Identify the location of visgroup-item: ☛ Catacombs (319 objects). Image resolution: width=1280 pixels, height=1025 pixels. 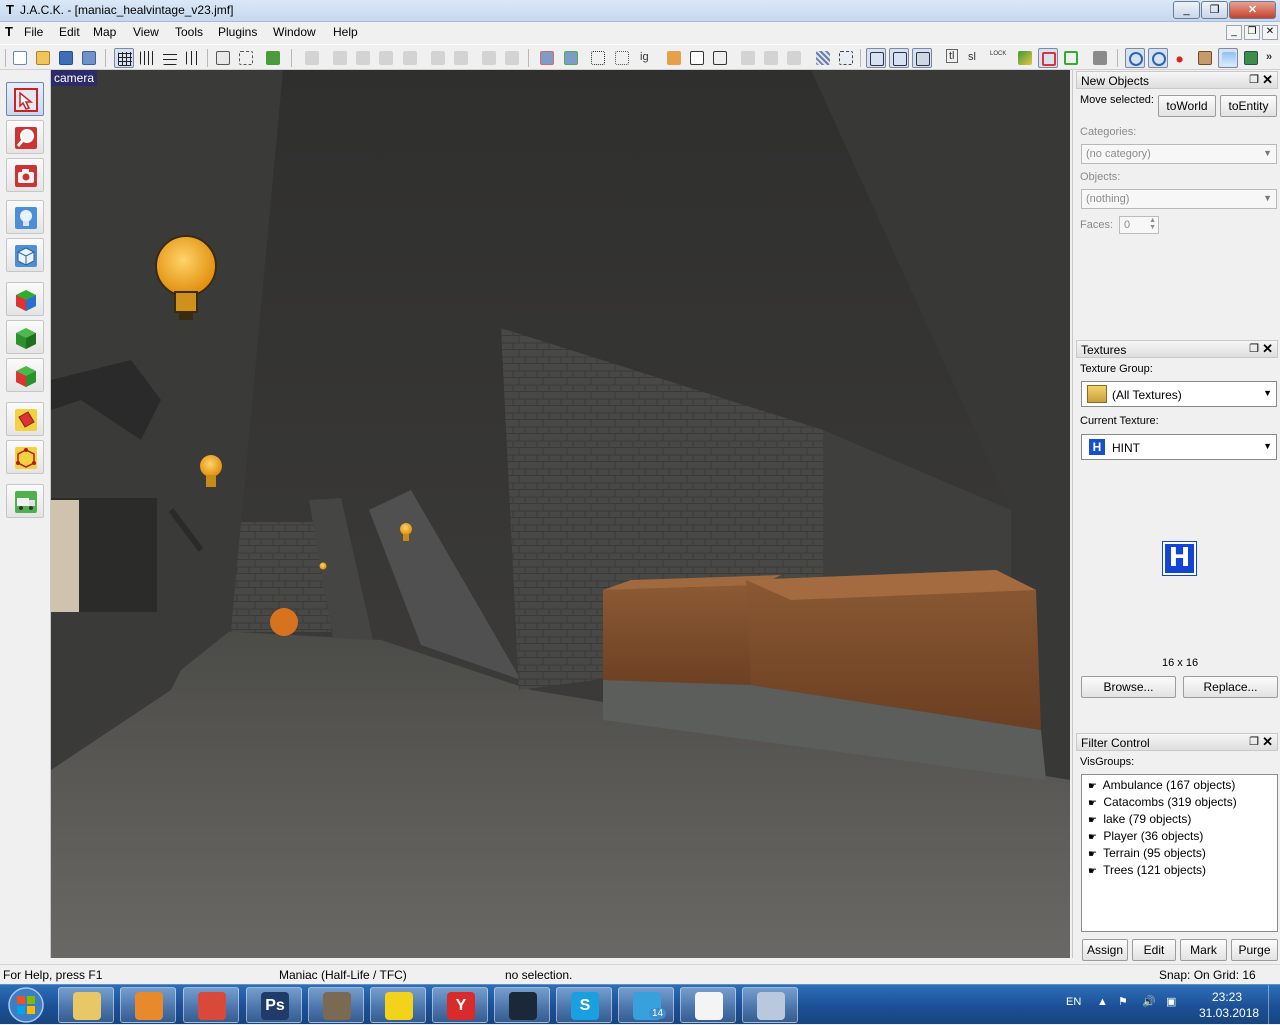
(1162, 802).